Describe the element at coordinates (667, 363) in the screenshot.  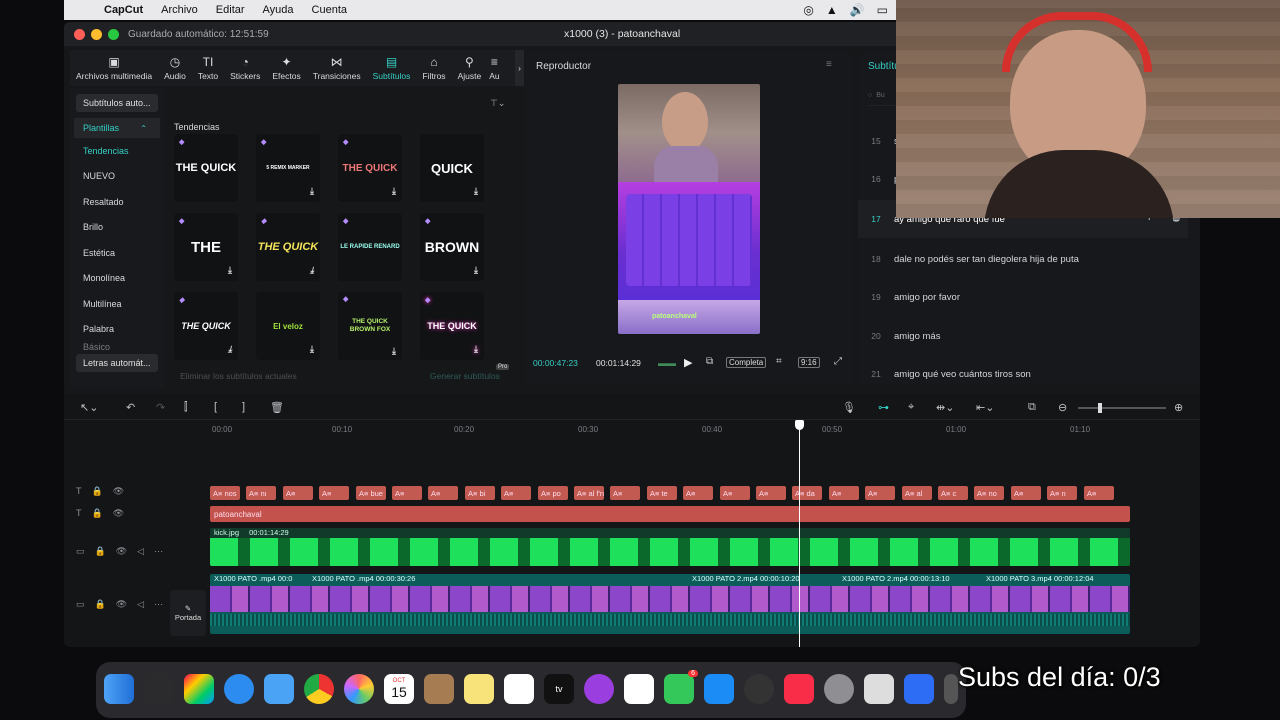
I see `waveform-icon: ▬▬` at that location.